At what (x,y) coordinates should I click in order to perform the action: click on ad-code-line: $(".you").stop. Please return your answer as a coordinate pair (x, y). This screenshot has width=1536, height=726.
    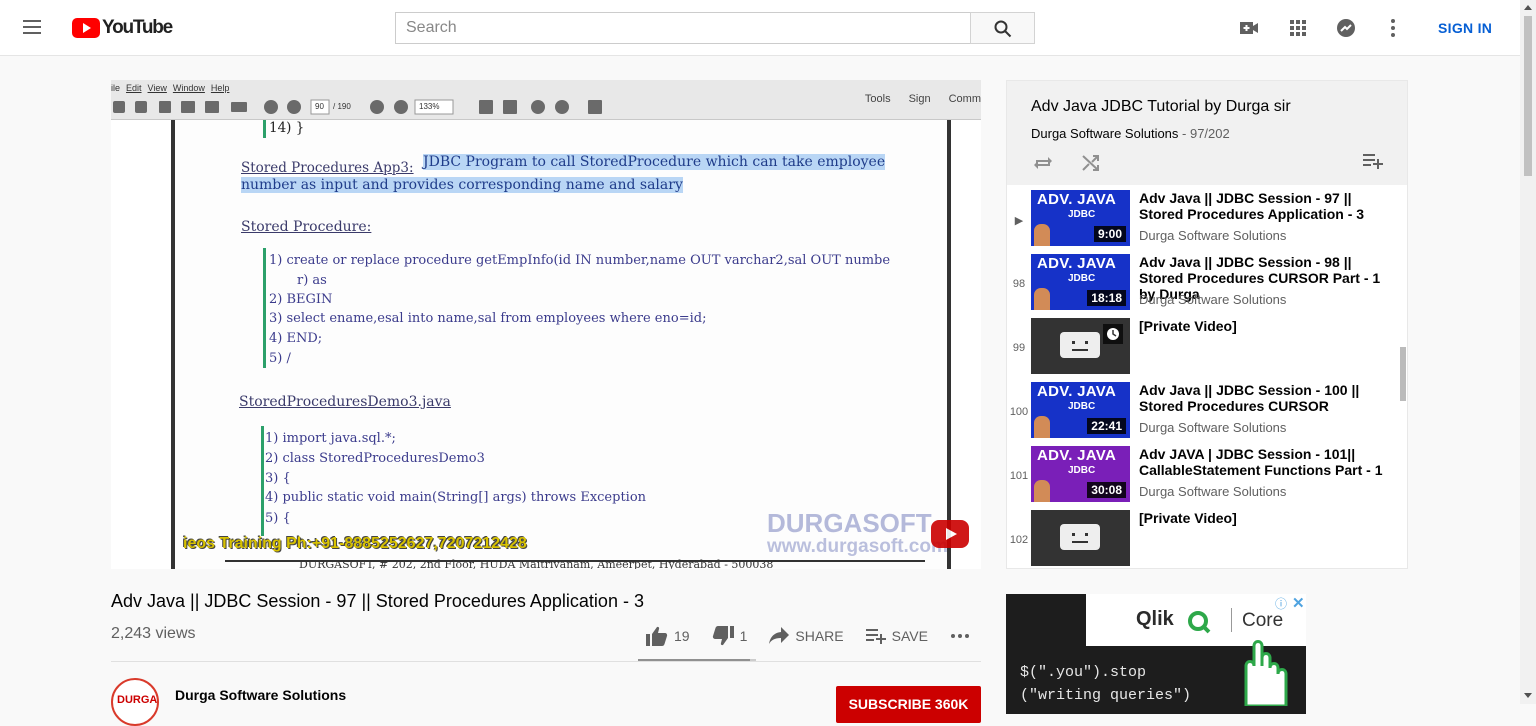
    Looking at the image, I should click on (1083, 672).